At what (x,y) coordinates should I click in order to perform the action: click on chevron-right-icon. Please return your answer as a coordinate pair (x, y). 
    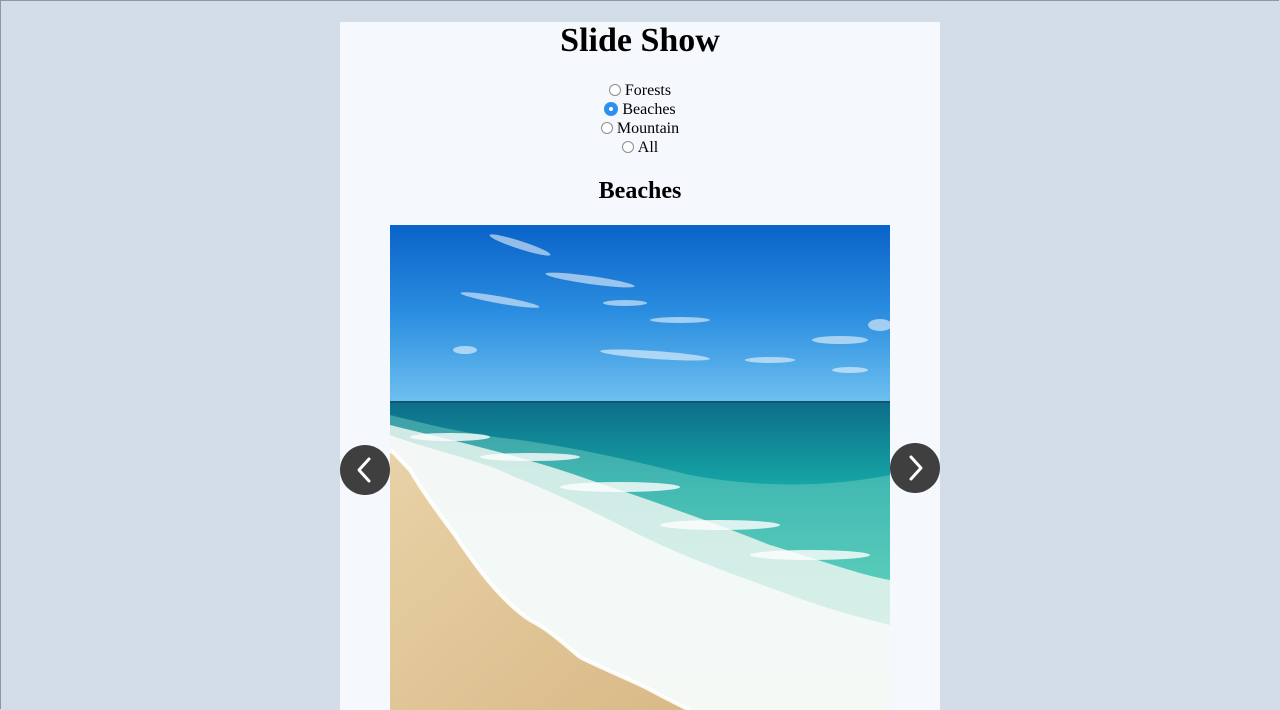
    Looking at the image, I should click on (916, 468).